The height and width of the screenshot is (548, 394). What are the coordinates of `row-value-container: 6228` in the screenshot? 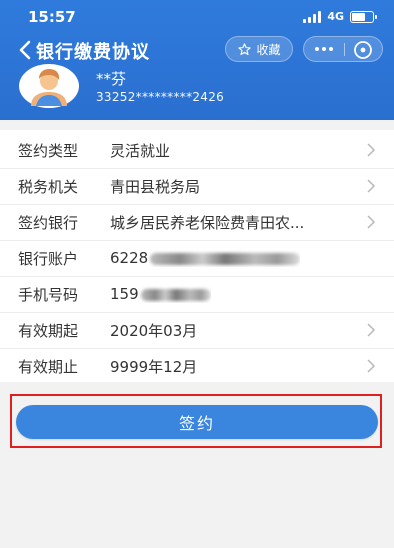 It's located at (205, 258).